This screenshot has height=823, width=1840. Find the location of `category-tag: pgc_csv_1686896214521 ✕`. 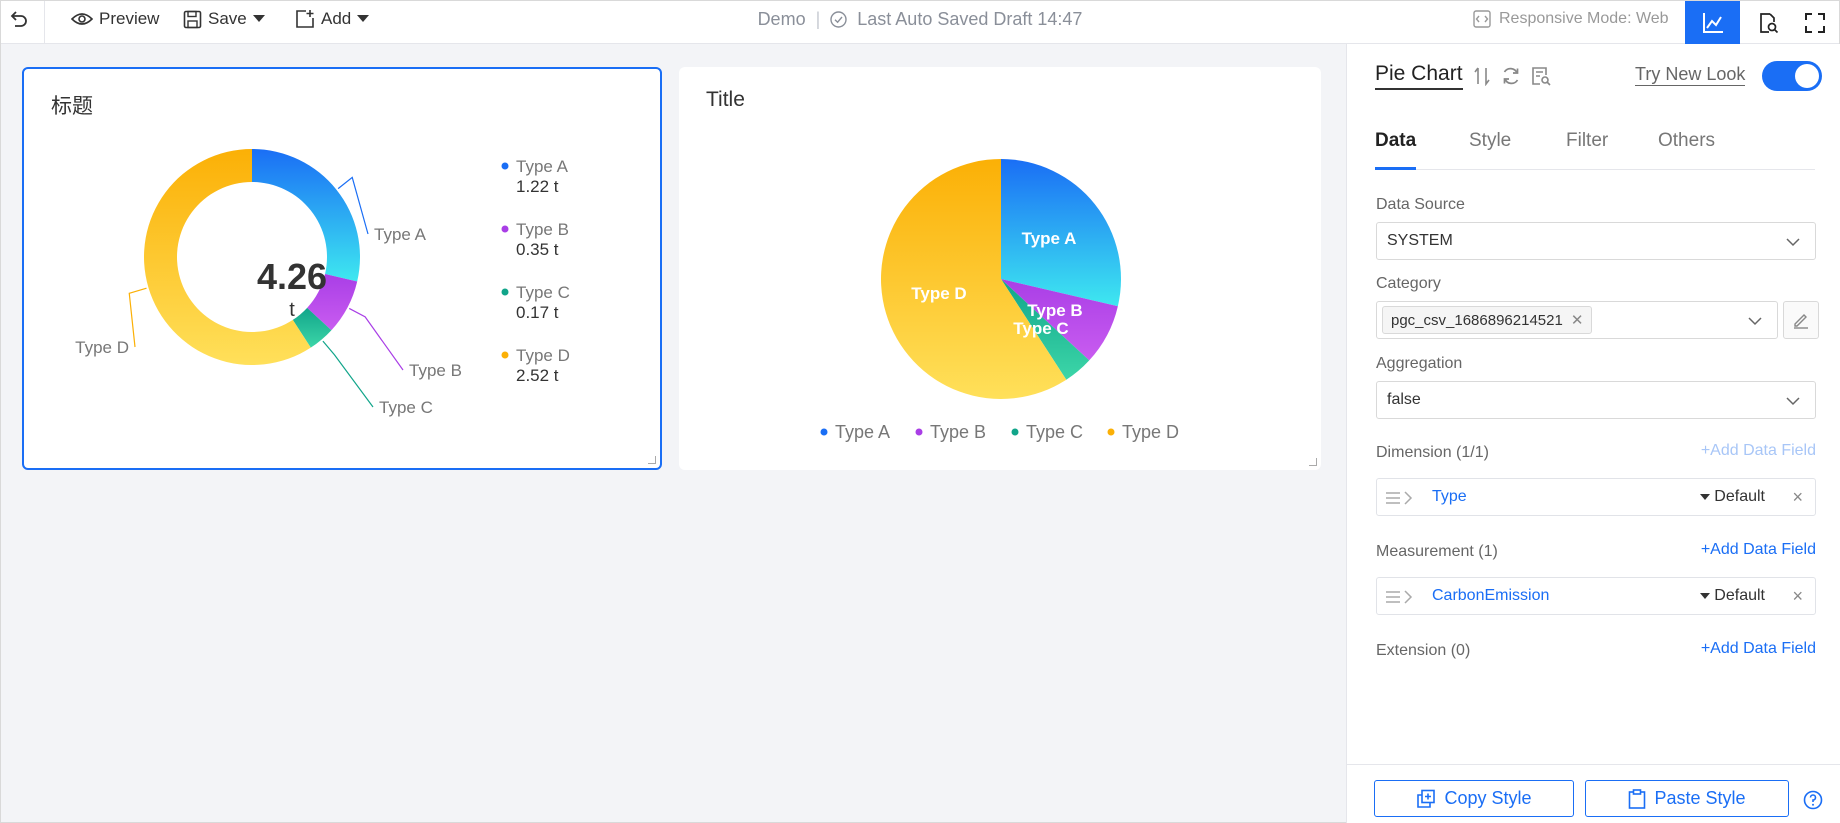

category-tag: pgc_csv_1686896214521 ✕ is located at coordinates (1487, 320).